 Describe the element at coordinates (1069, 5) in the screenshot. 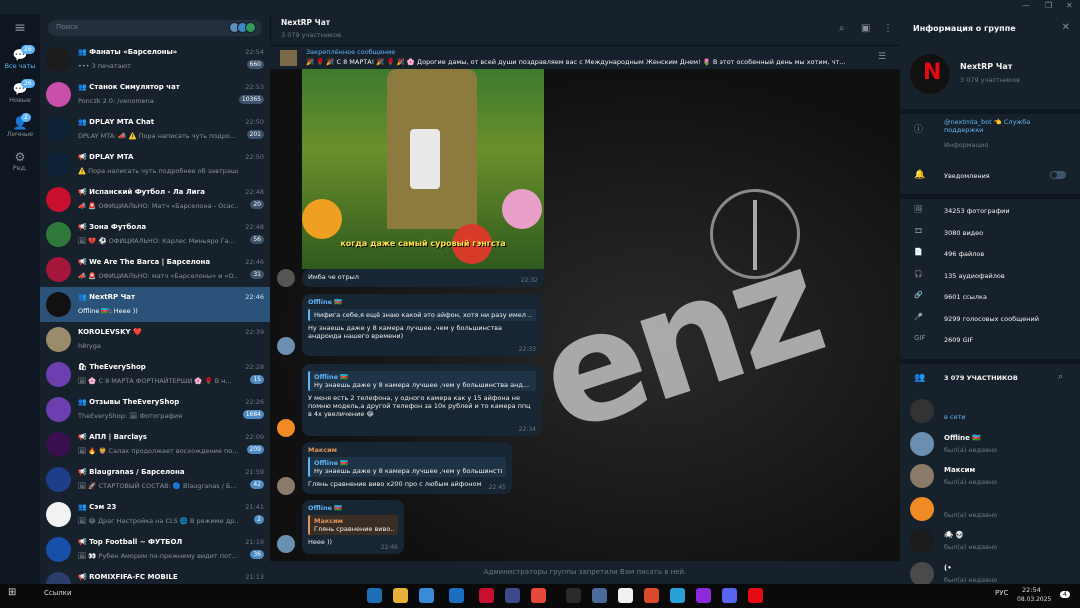

I see `close-window-button: ✕` at that location.